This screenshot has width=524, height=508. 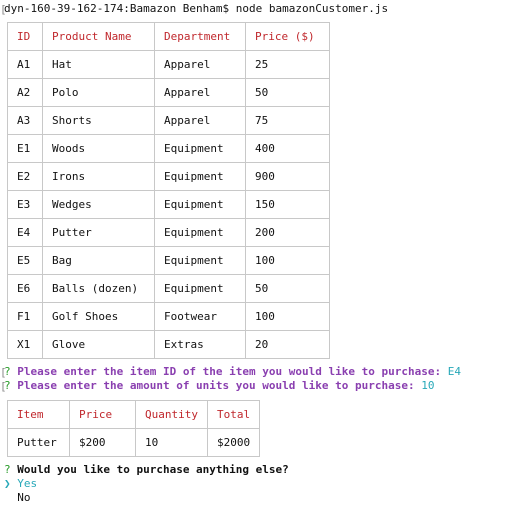 I want to click on table-row: E2 Irons Equipment 900, so click(x=168, y=176).